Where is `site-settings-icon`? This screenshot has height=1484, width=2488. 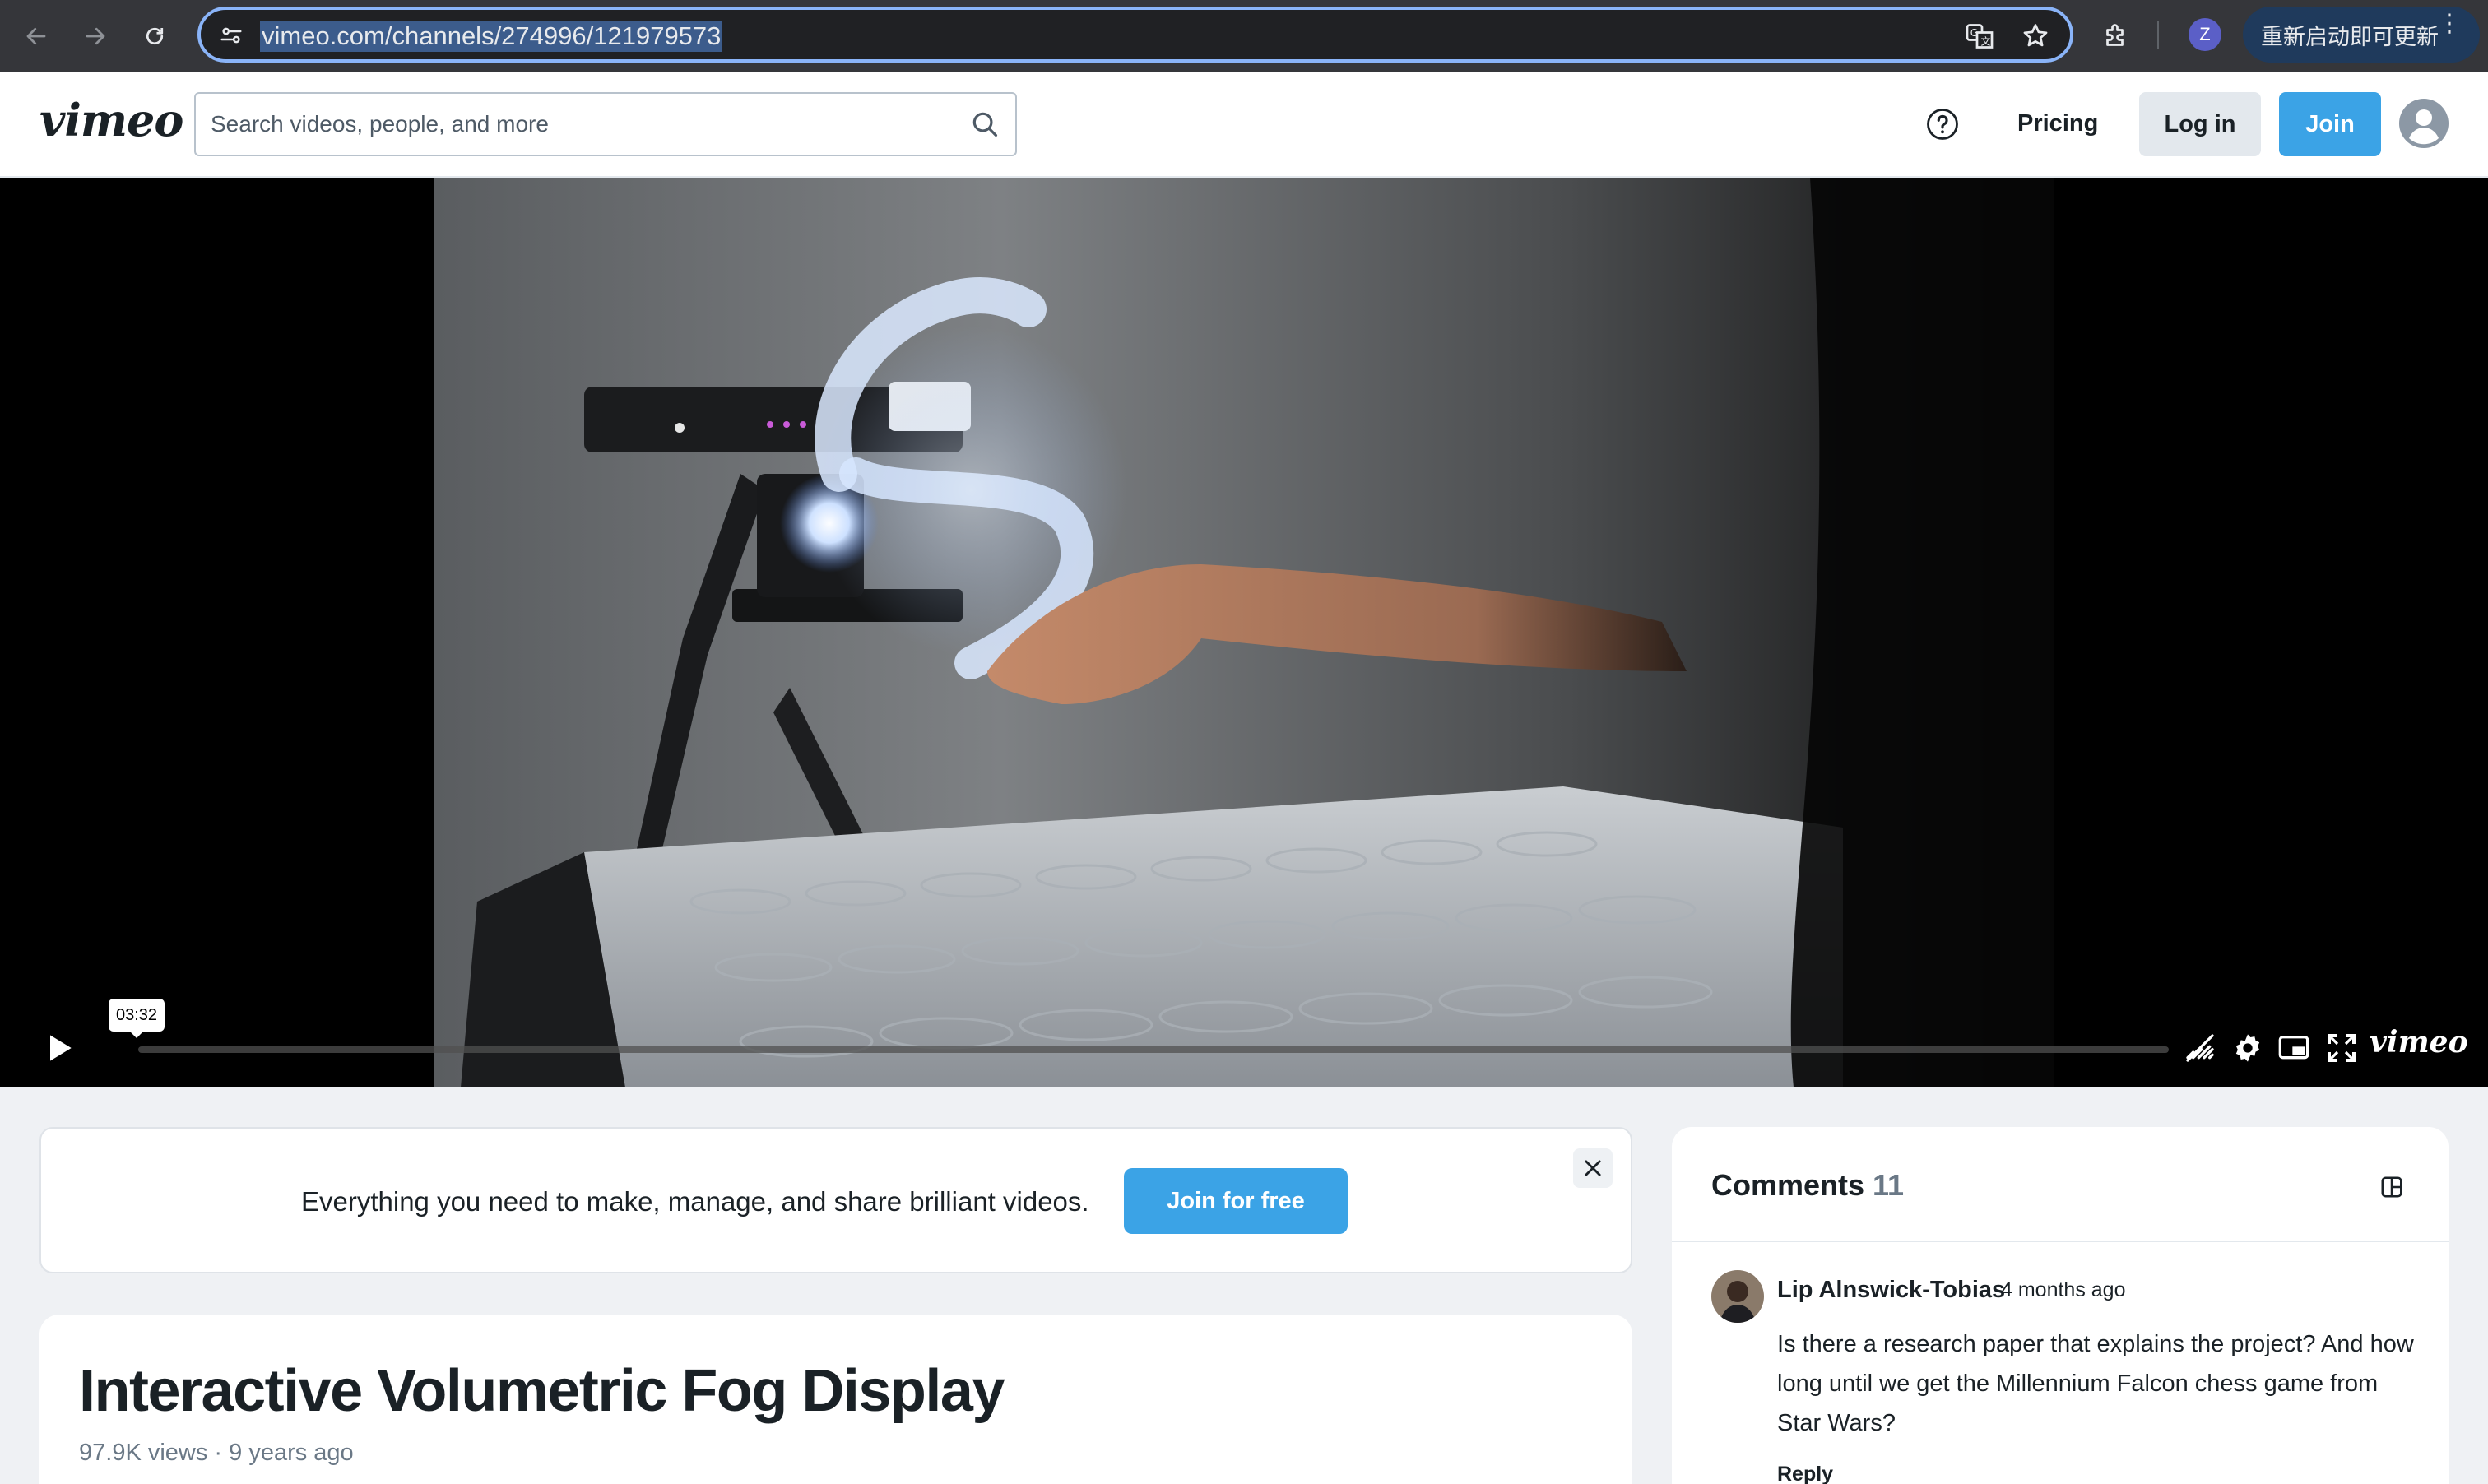
site-settings-icon is located at coordinates (232, 37).